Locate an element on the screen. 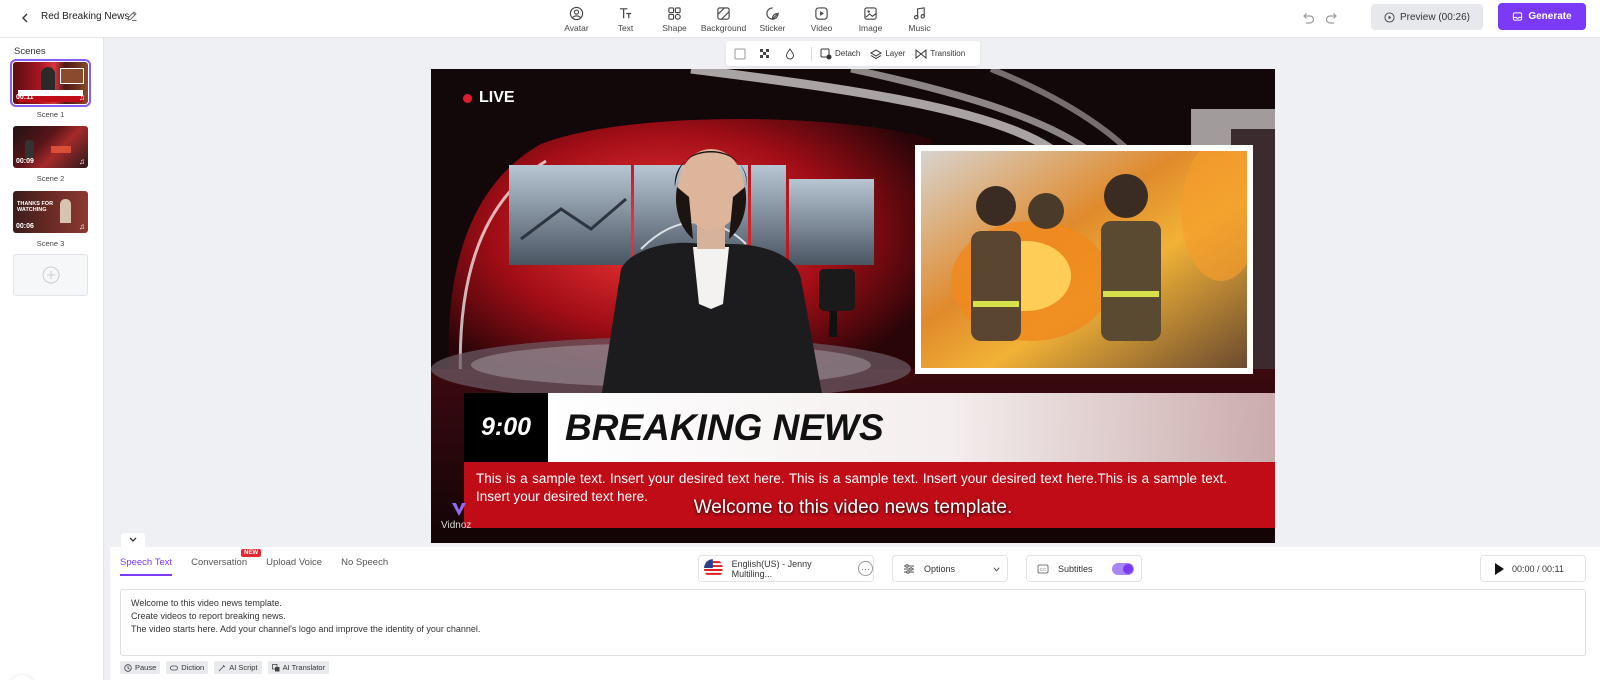 The height and width of the screenshot is (680, 1600). voice-selector: English(US) - Jenny Multiling... ··· is located at coordinates (786, 568).